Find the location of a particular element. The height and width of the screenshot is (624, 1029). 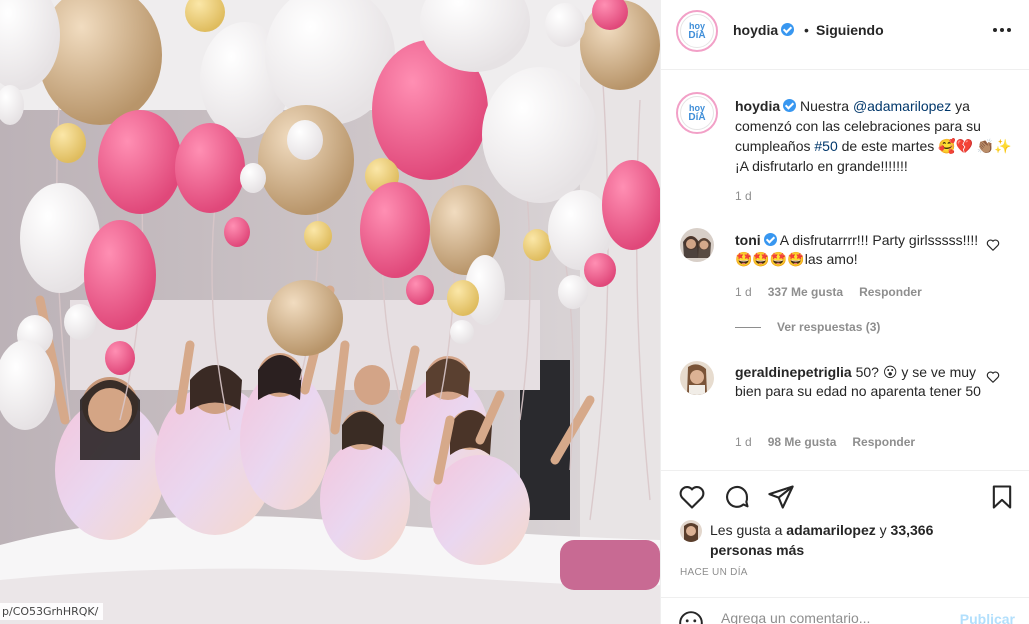

comment-likes: 98 Me gusta is located at coordinates (802, 442).